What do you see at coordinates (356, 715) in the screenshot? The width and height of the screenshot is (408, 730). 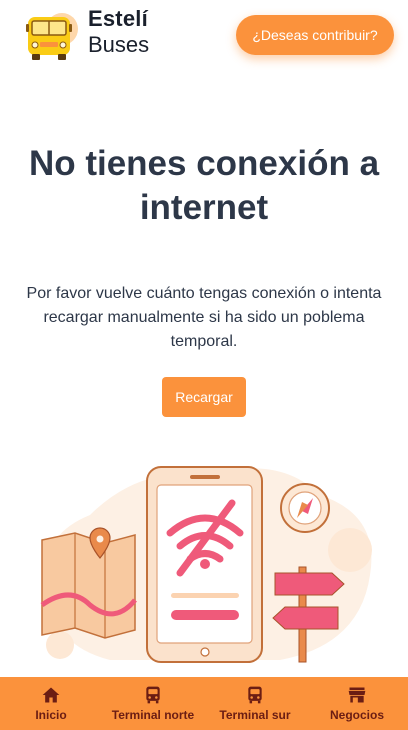 I see `nav-label: Negocios` at bounding box center [356, 715].